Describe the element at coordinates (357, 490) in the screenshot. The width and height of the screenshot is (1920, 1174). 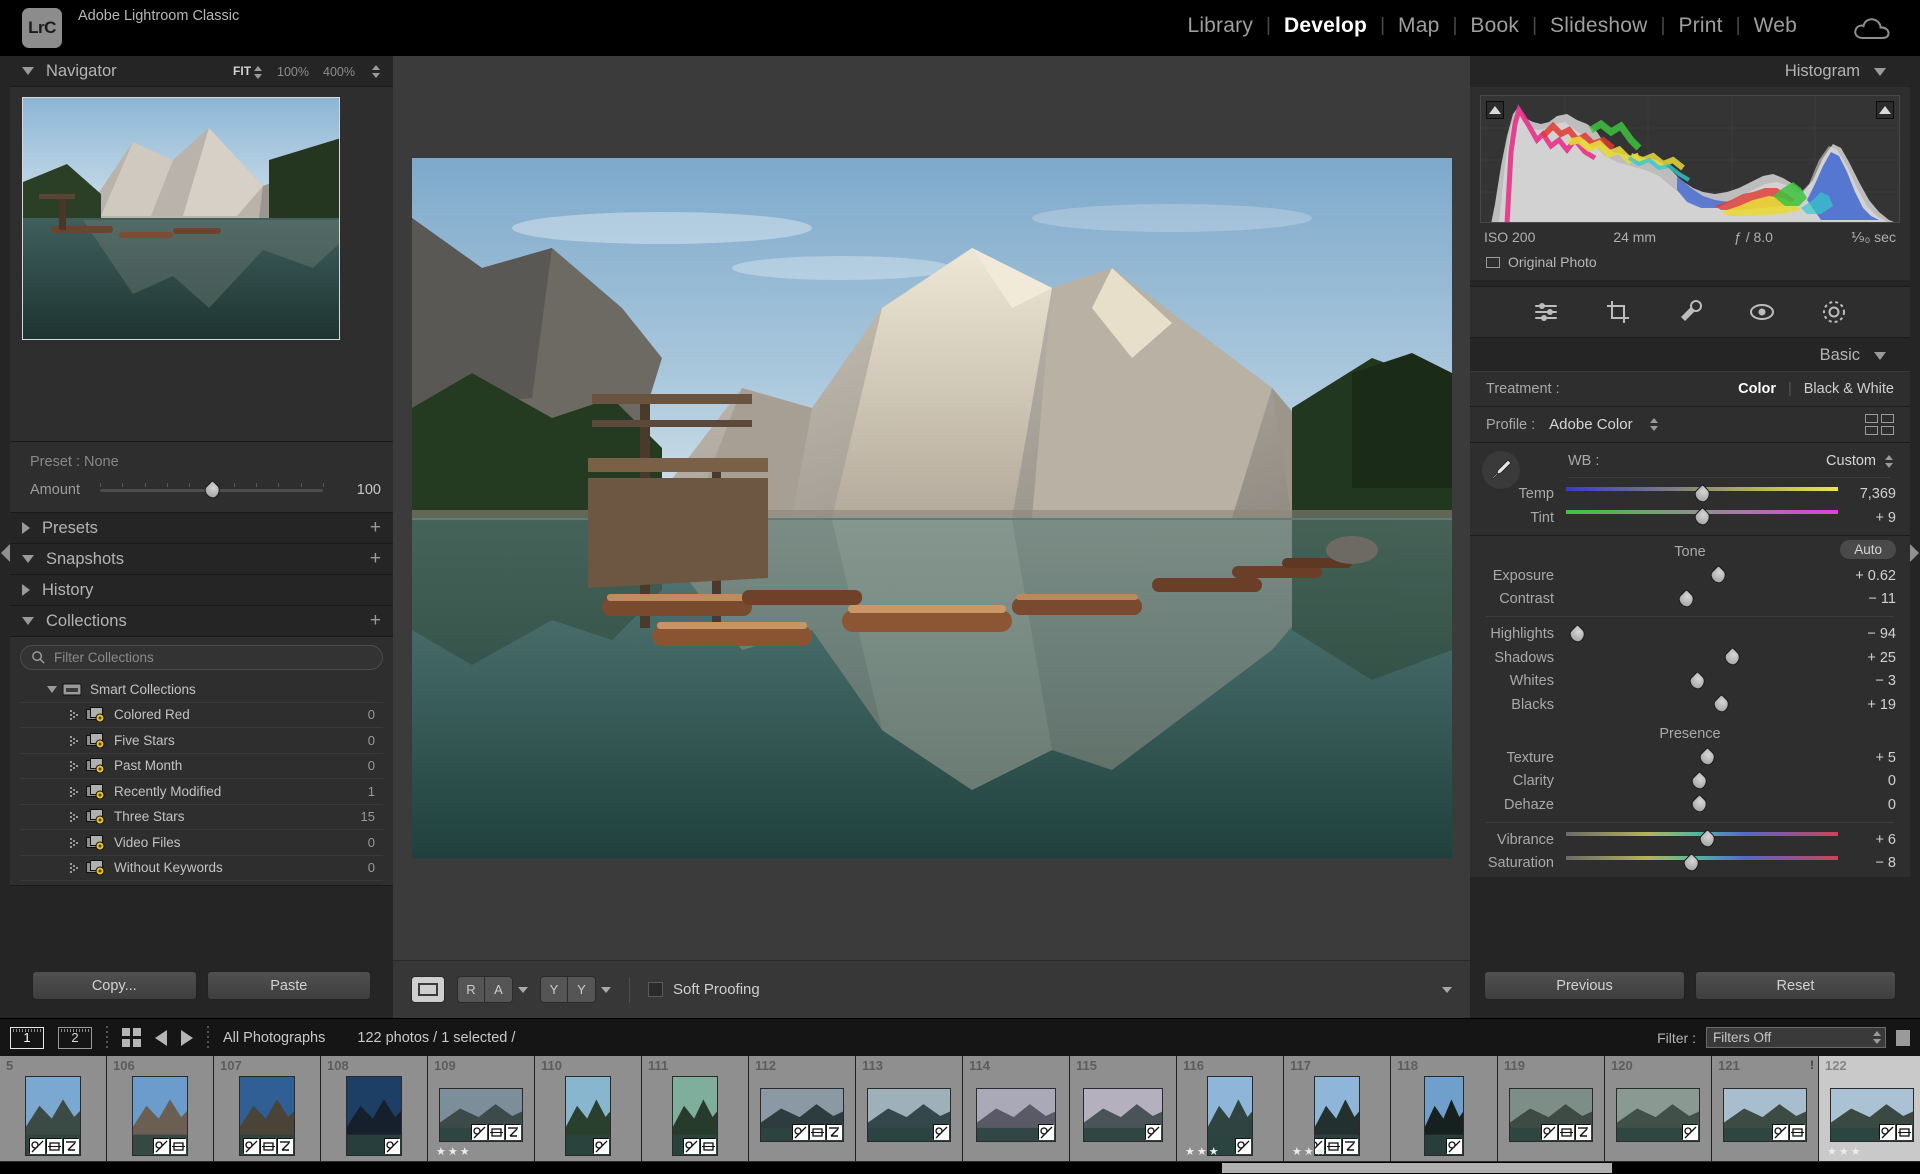
I see `amount-value: 100` at that location.